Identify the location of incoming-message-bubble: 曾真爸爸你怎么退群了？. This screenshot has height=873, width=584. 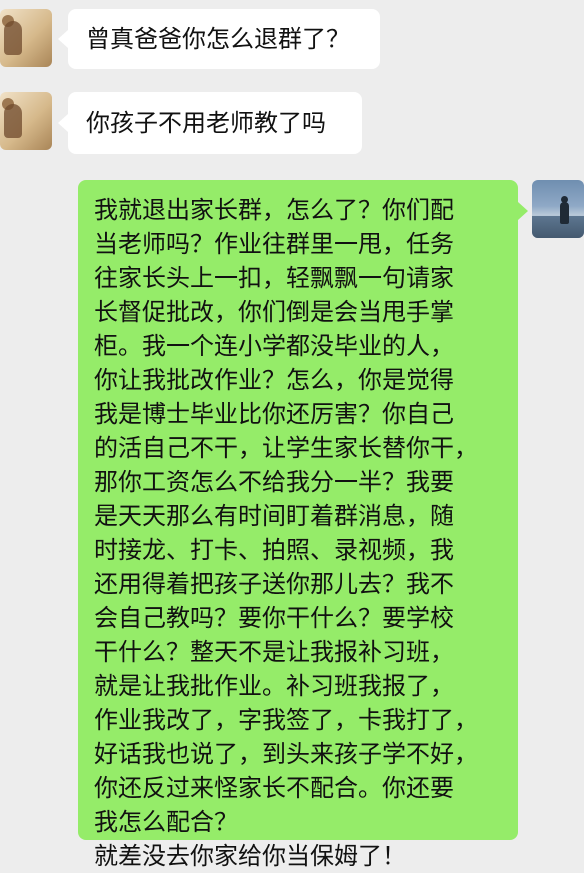
(224, 39).